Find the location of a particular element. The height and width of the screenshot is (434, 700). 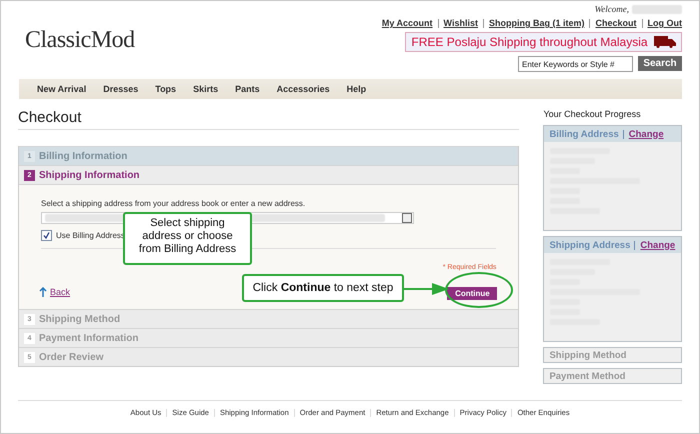

instruction-text: Select a shipping address from your address book or enter a new address. is located at coordinates (173, 203).